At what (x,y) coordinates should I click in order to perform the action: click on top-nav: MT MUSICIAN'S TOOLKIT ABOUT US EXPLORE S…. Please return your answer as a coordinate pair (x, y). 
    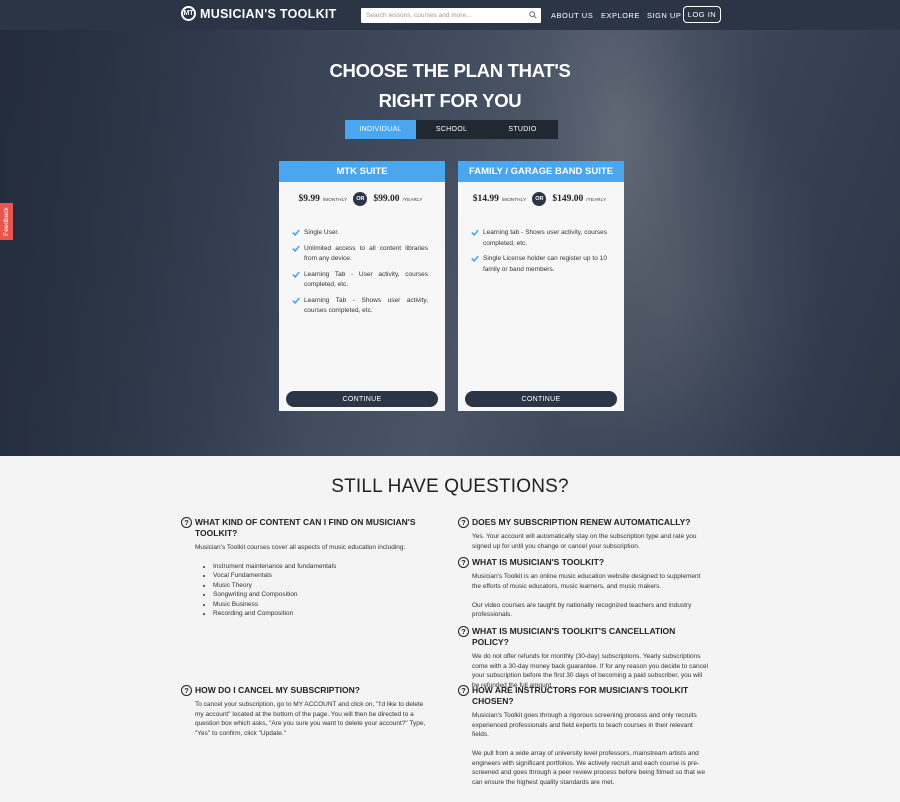
    Looking at the image, I should click on (450, 15).